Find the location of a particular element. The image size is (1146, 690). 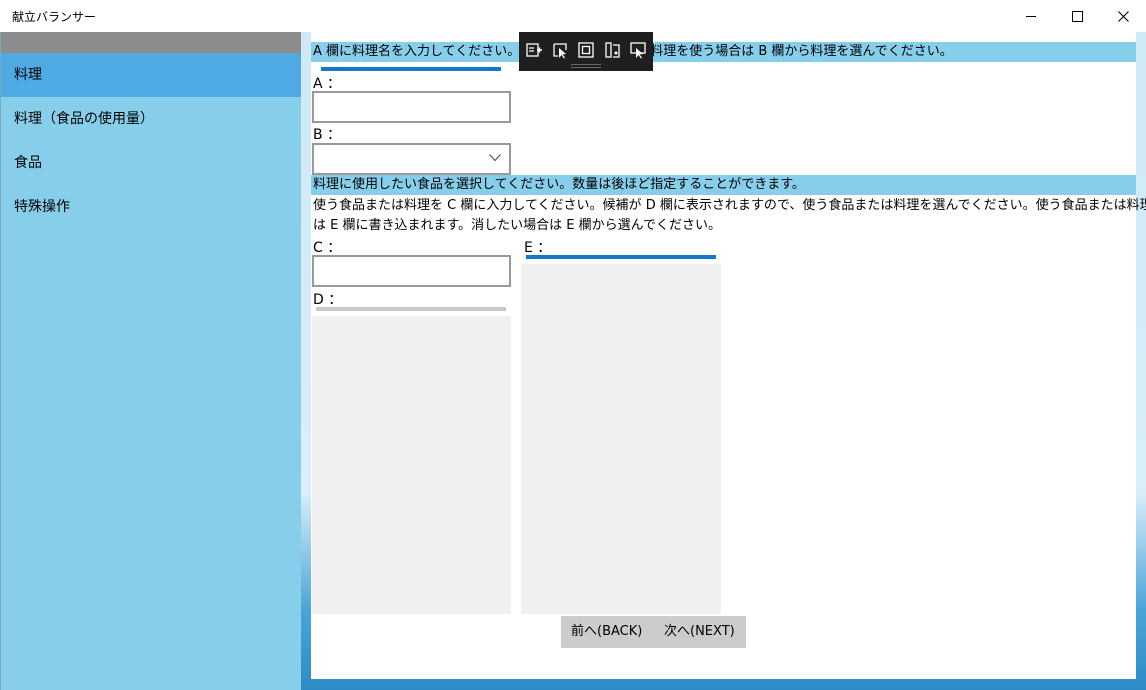

select-element-icon is located at coordinates (560, 50).